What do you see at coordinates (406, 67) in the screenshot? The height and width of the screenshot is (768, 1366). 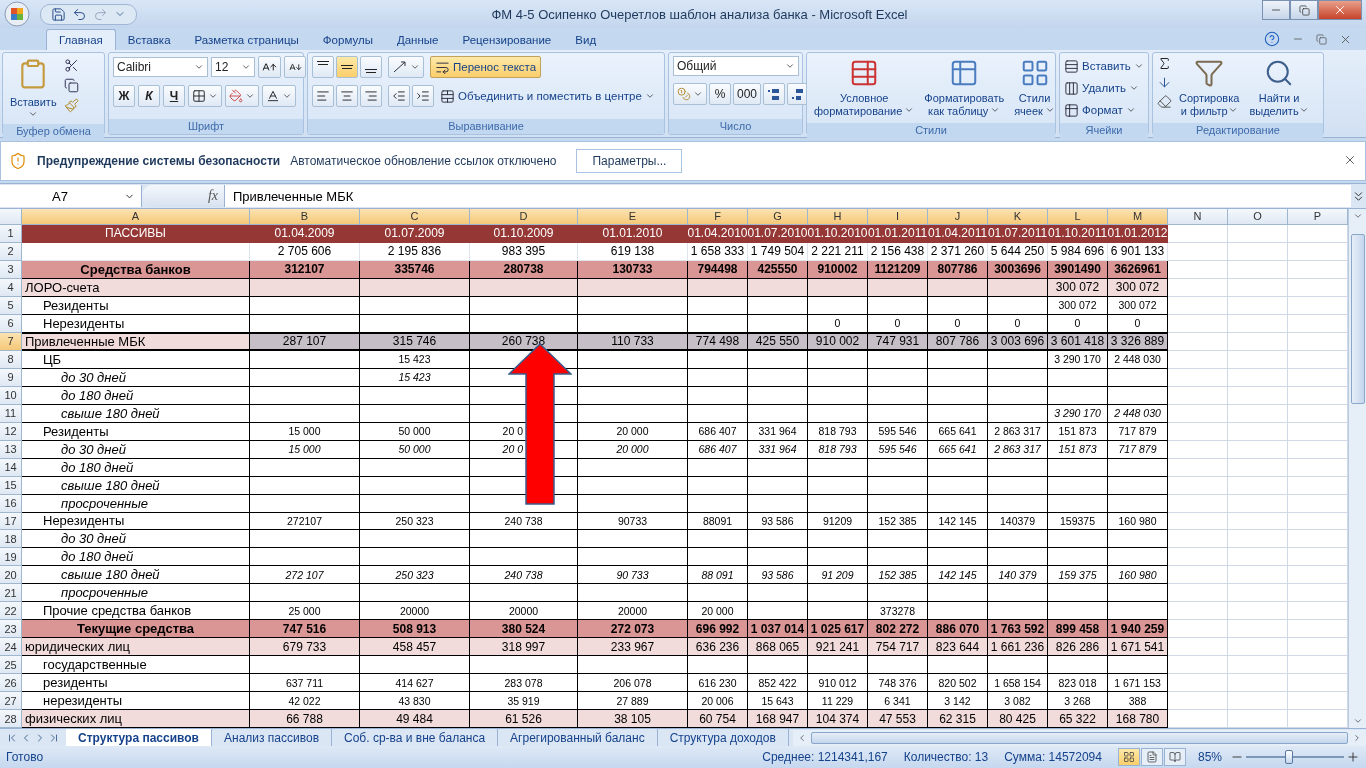 I see `orientation-button` at bounding box center [406, 67].